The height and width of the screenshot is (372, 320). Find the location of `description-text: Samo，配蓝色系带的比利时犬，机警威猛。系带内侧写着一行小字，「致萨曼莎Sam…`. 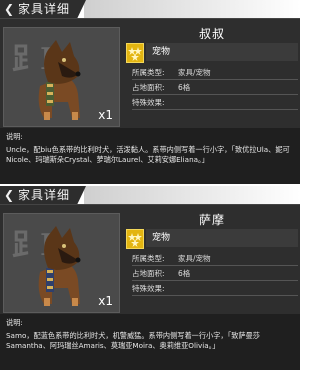

description-text: Samo，配蓝色系带的比利时犬，机警威猛。系带内侧写着一行小字，「致萨曼莎Sam… is located at coordinates (133, 340).